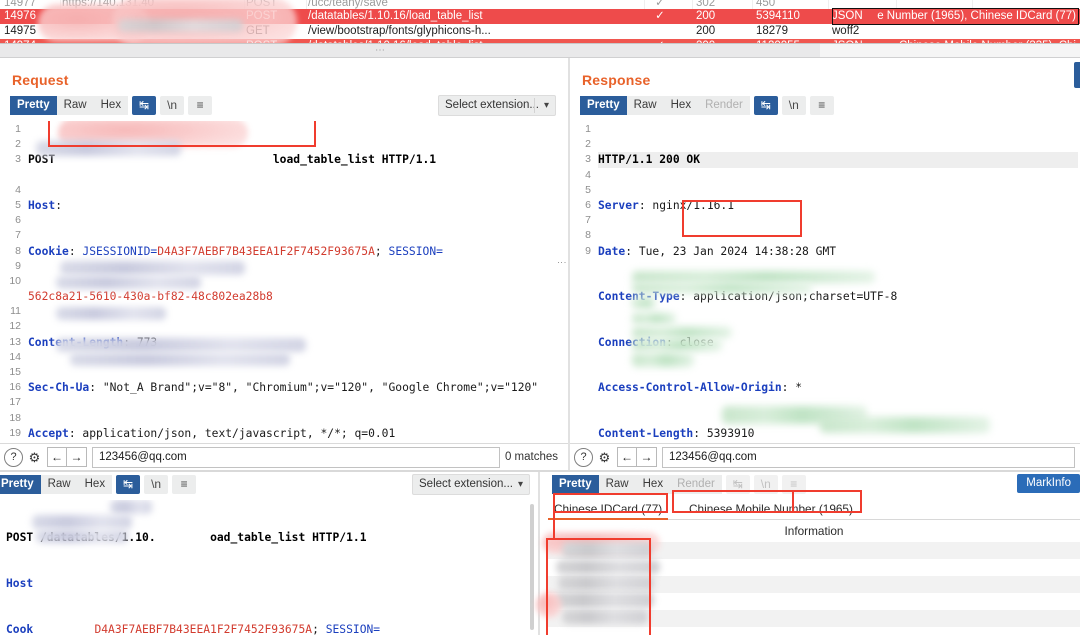 This screenshot has width=1080, height=635. I want to click on request-panel-title: Request, so click(40, 80).